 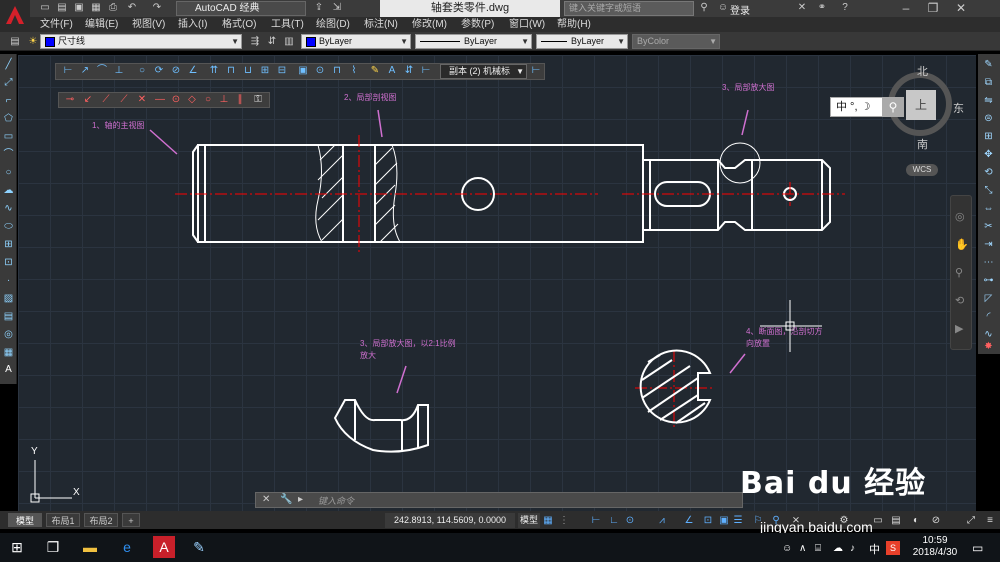 What do you see at coordinates (838, 548) in the screenshot?
I see `onedrive-icon: ☁` at bounding box center [838, 548].